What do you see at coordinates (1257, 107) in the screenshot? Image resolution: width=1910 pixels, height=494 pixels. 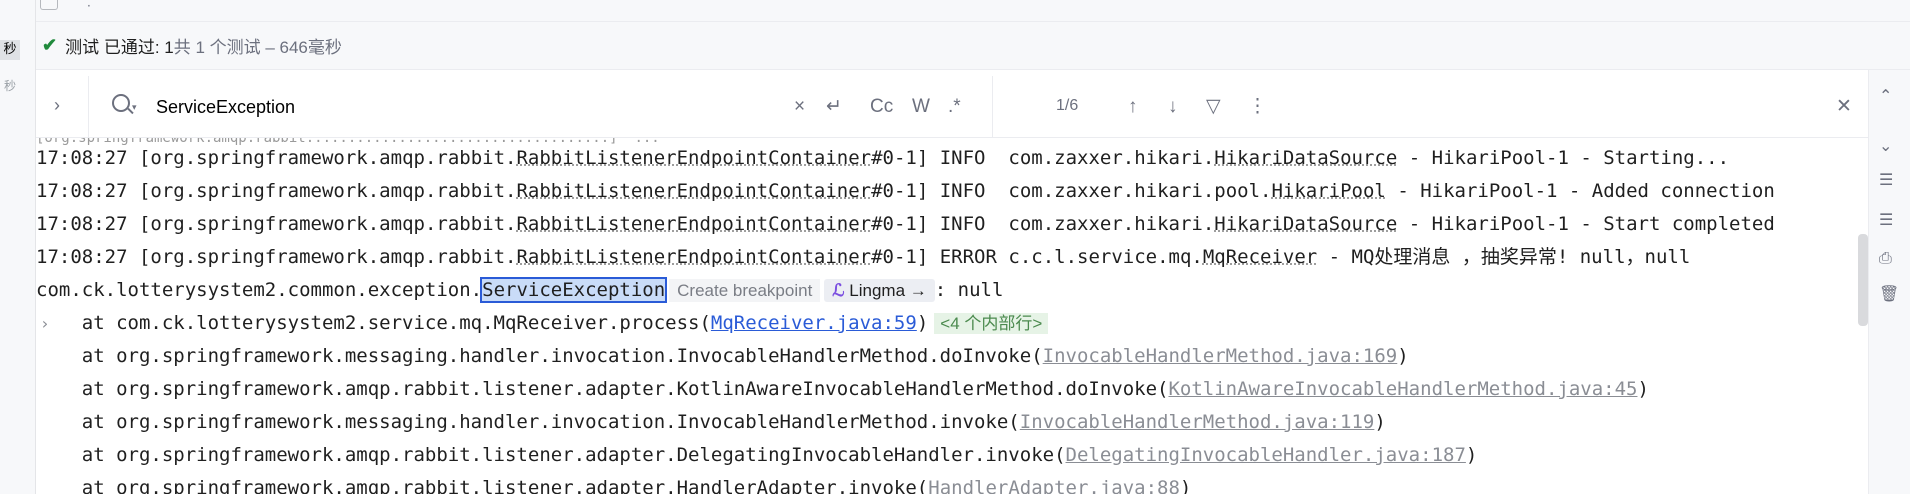 I see `more-options-icon: ⋮` at bounding box center [1257, 107].